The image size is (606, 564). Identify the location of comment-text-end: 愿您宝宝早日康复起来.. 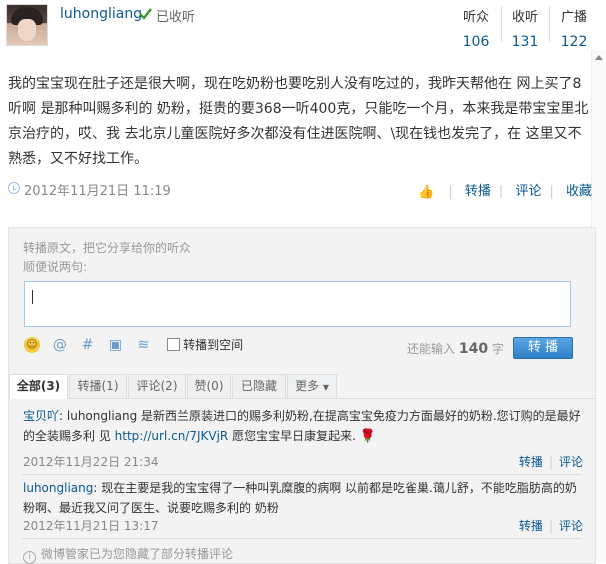
(292, 436).